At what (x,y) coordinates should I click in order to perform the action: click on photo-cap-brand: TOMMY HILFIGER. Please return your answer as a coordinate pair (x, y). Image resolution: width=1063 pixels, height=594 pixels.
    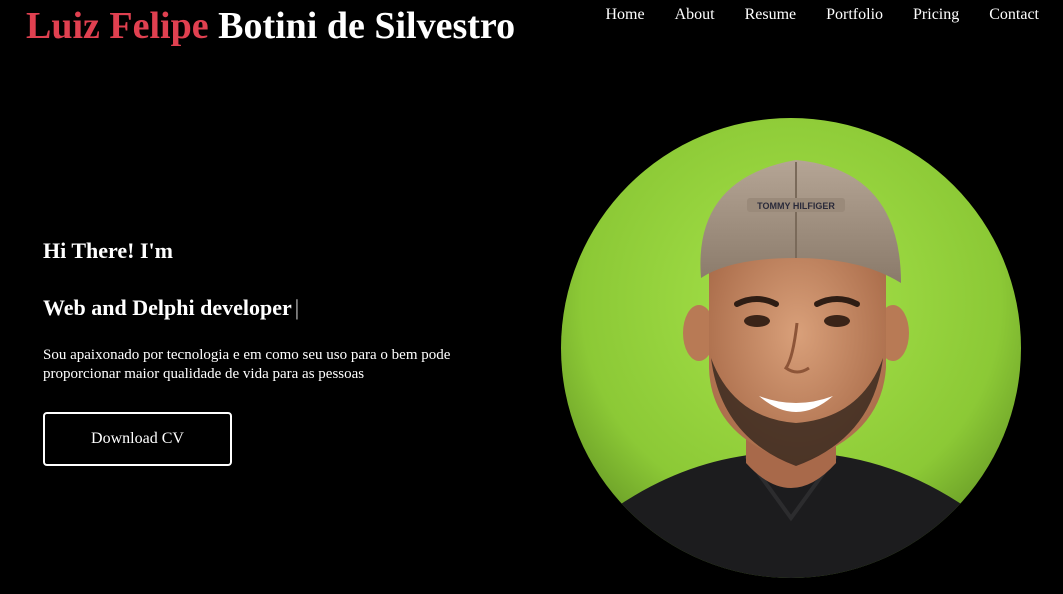
    Looking at the image, I should click on (796, 206).